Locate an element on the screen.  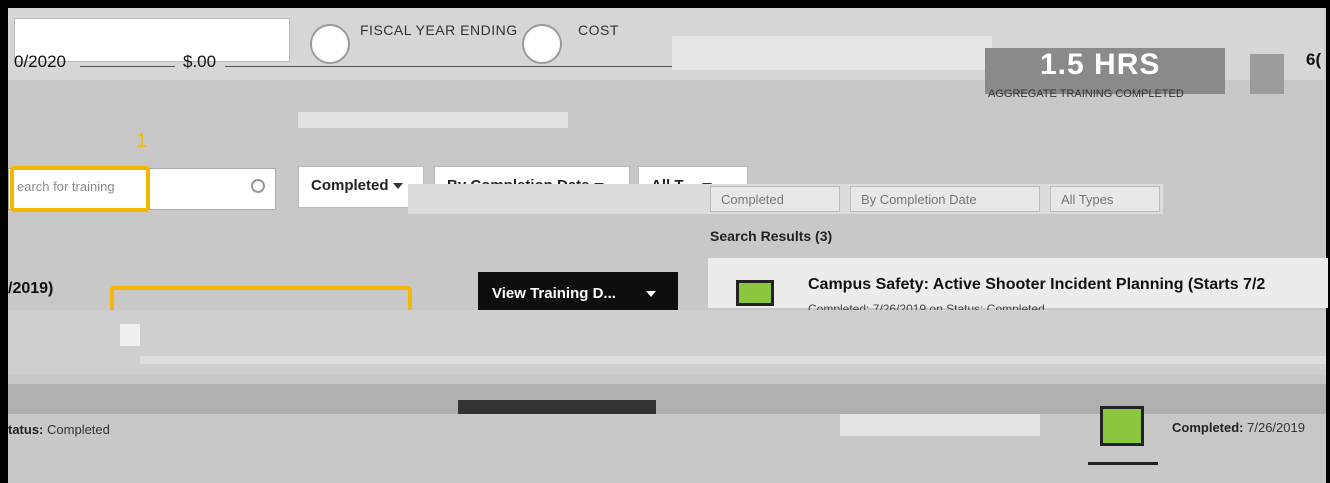
left-status-key: tatus: is located at coordinates (26, 429).